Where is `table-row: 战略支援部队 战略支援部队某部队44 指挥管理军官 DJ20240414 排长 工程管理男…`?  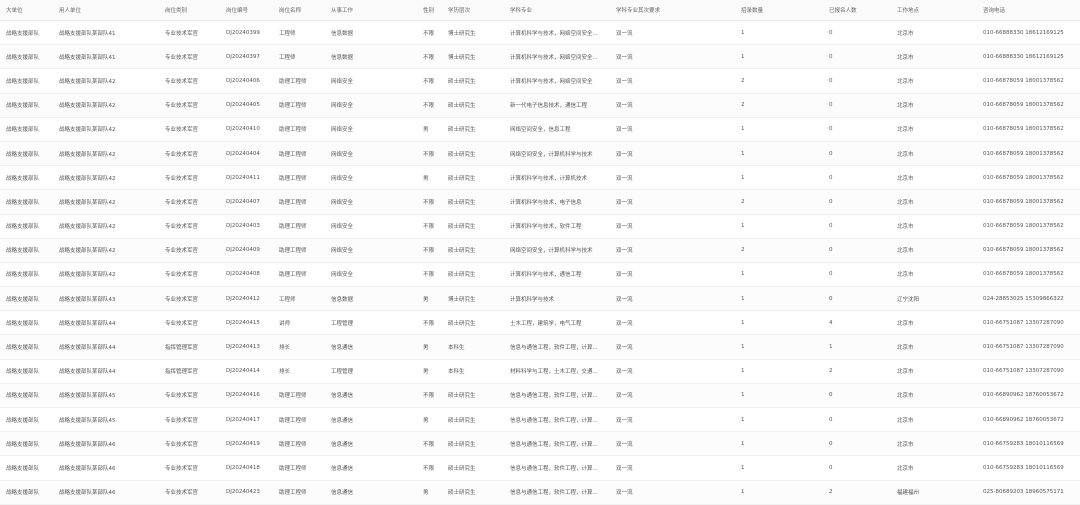
table-row: 战略支援部队 战略支援部队某部队44 指挥管理军官 DJ20240414 排长 工程管理男… is located at coordinates (540, 371).